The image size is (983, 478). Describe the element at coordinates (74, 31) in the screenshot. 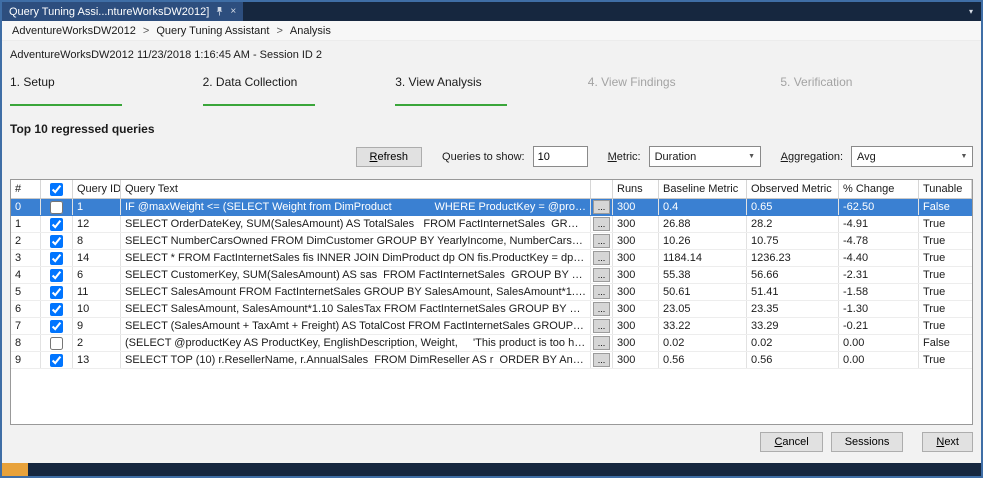

I see `breadcrumb-item: AdventureWorksDW2012` at that location.